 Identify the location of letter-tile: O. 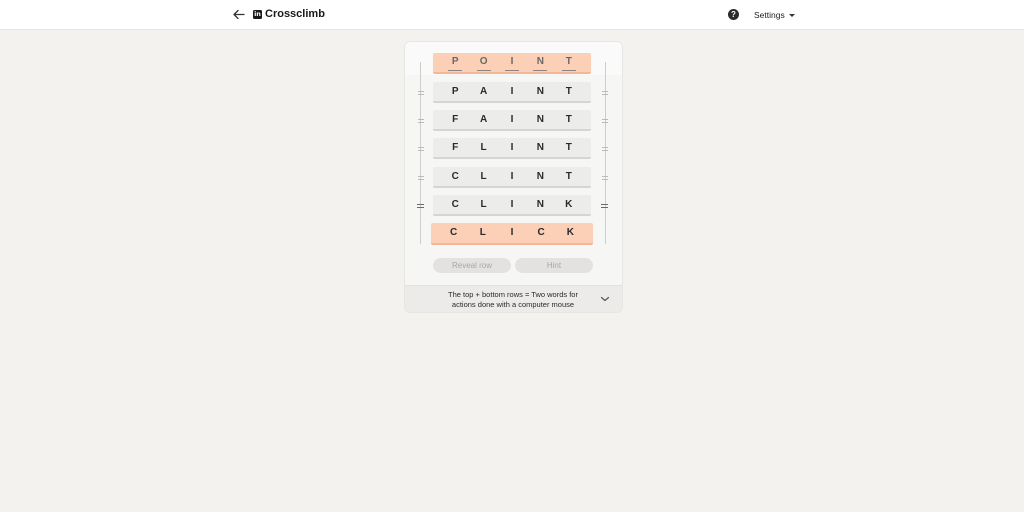
(483, 63).